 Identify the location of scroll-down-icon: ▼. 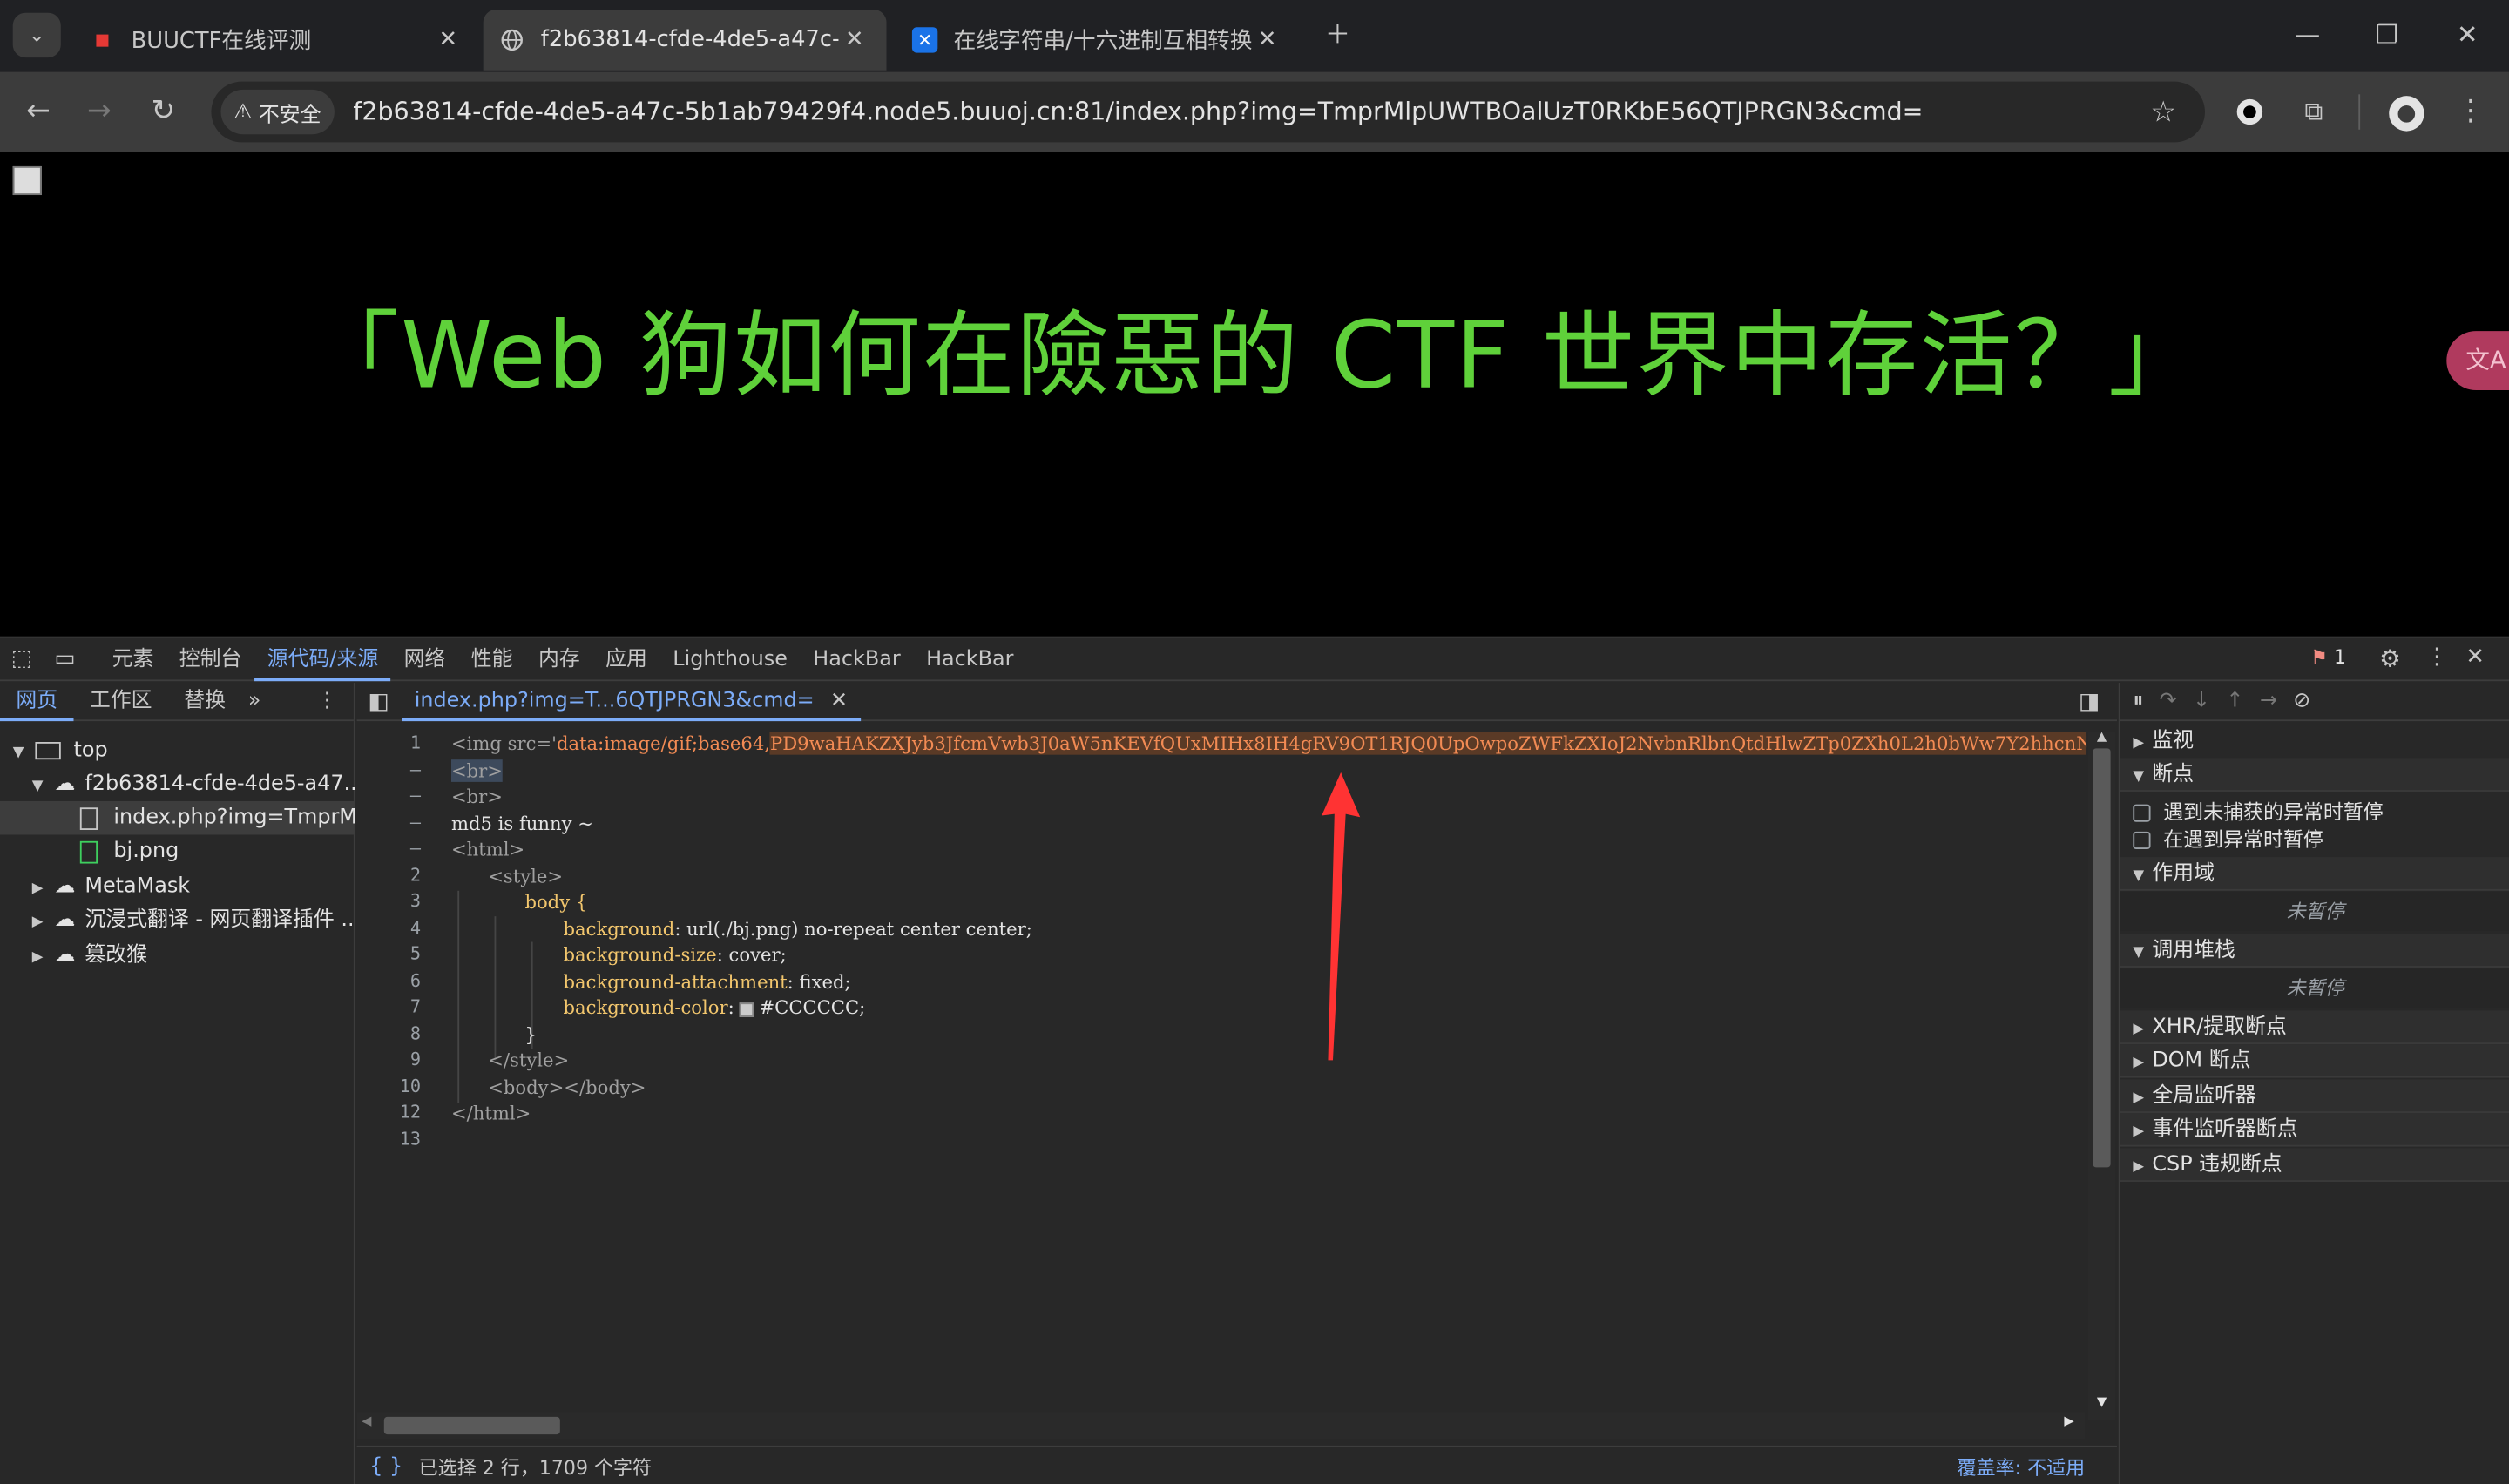
(2101, 1401).